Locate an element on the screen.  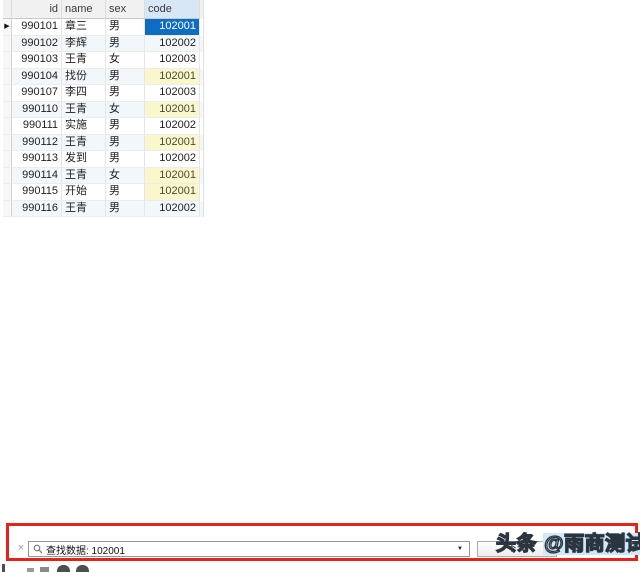
cell-id: 990101 is located at coordinates (37, 27).